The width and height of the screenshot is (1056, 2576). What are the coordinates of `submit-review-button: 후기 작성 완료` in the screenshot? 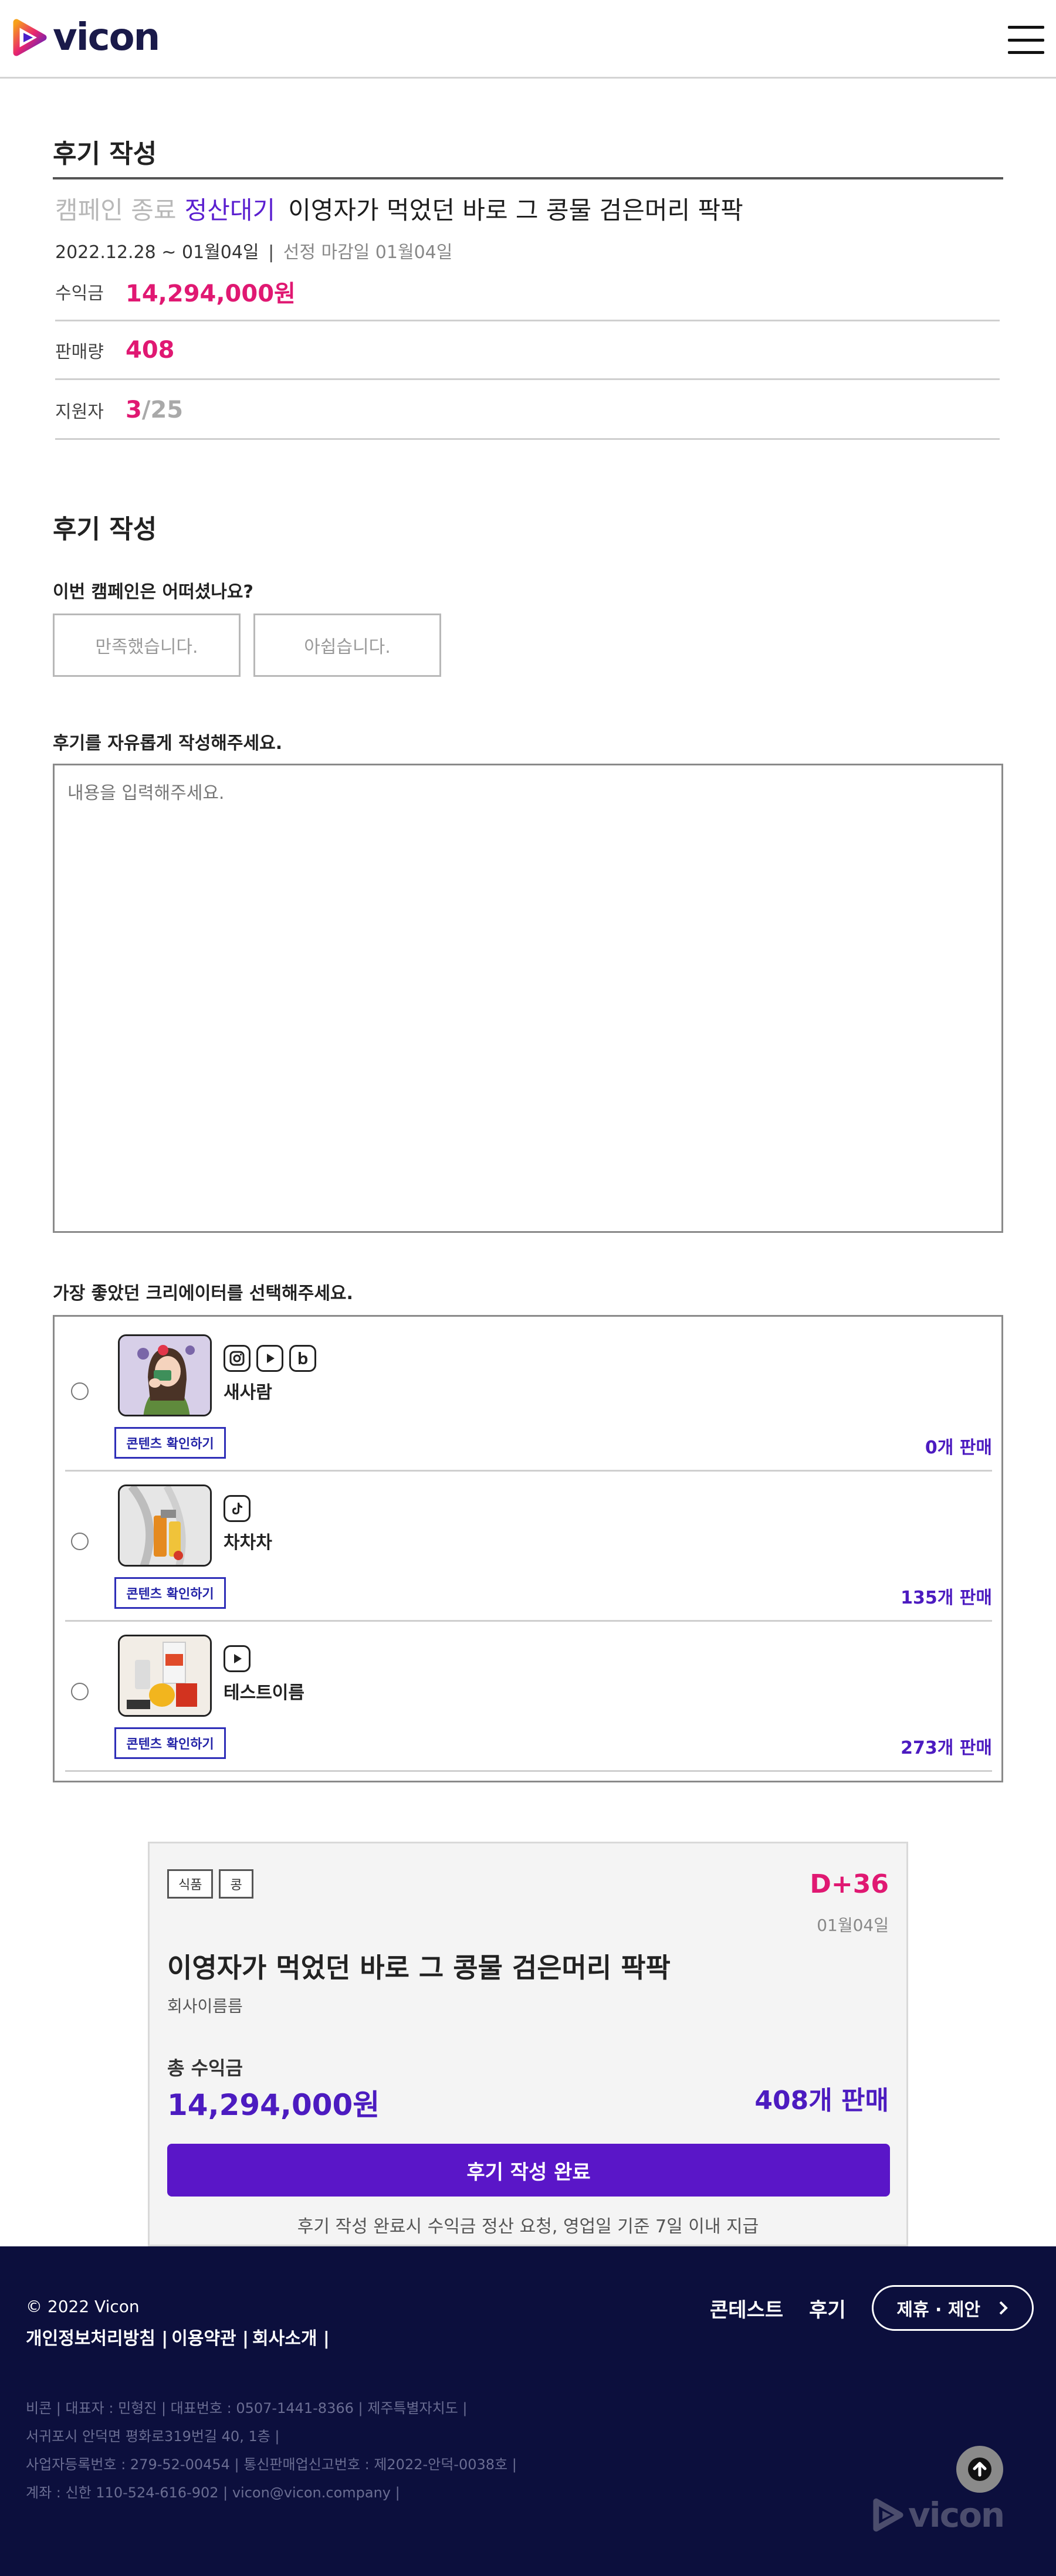 It's located at (528, 2170).